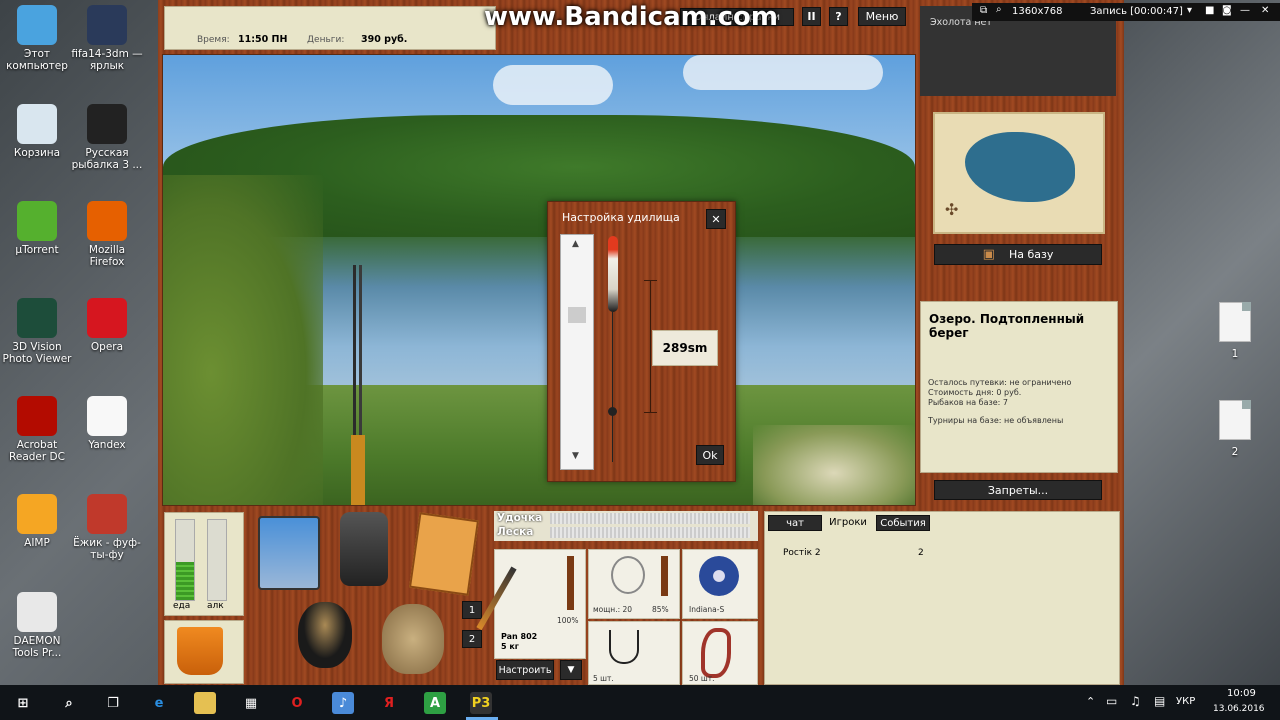 This screenshot has height=720, width=1280. I want to click on reel-icon, so click(628, 575).